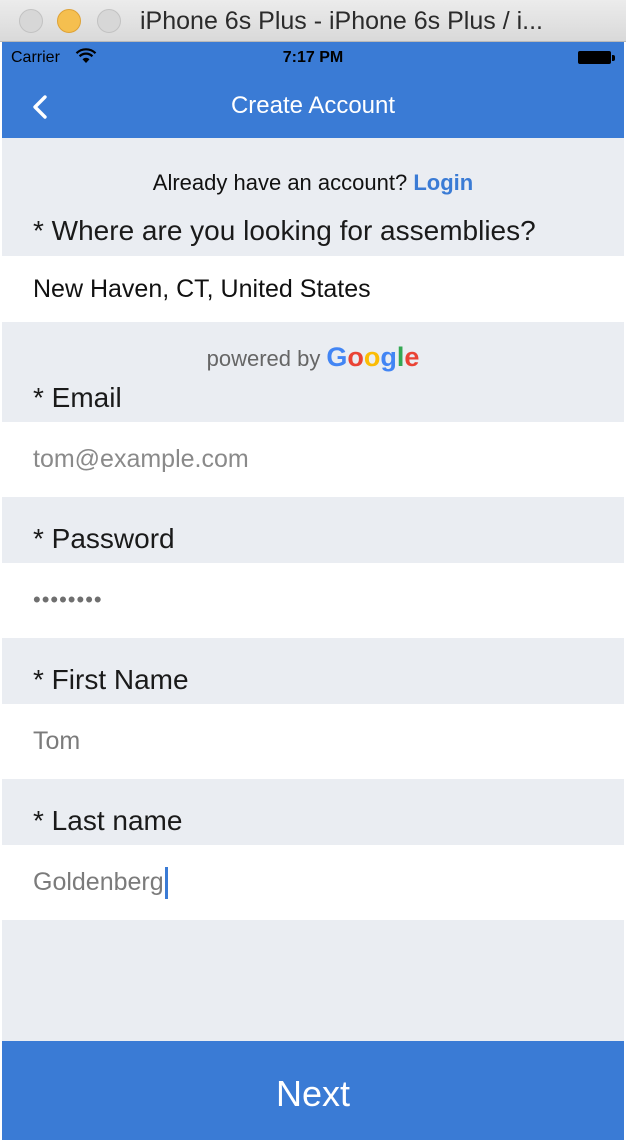 The image size is (626, 1140). Describe the element at coordinates (104, 538) in the screenshot. I see `password-label: * Password` at that location.